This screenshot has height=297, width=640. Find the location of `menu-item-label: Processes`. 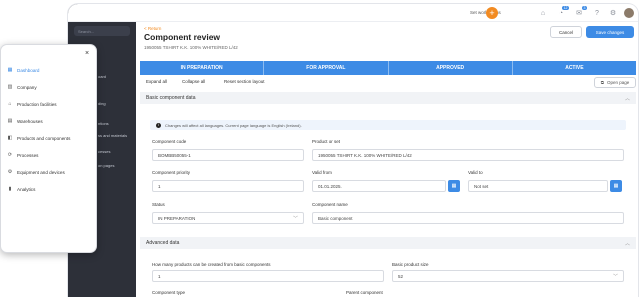

menu-item-label: Processes is located at coordinates (28, 155).